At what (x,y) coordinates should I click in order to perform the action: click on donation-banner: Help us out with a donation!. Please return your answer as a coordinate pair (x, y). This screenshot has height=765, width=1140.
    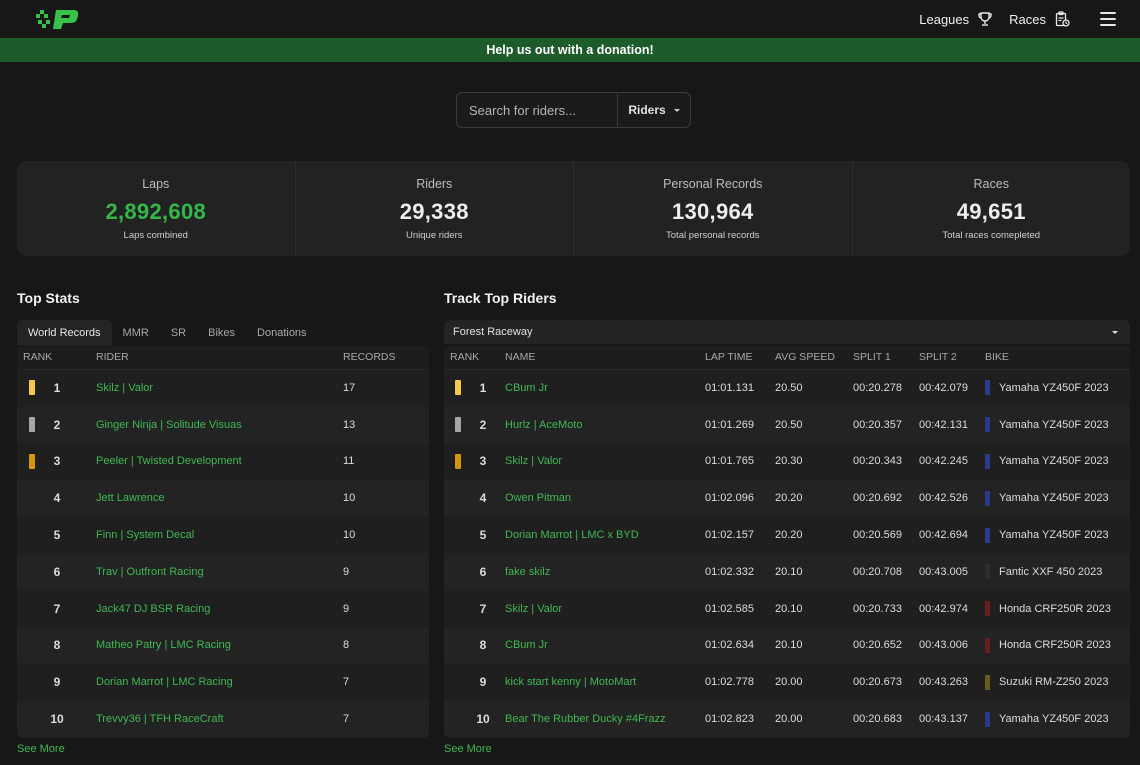
    Looking at the image, I should click on (570, 50).